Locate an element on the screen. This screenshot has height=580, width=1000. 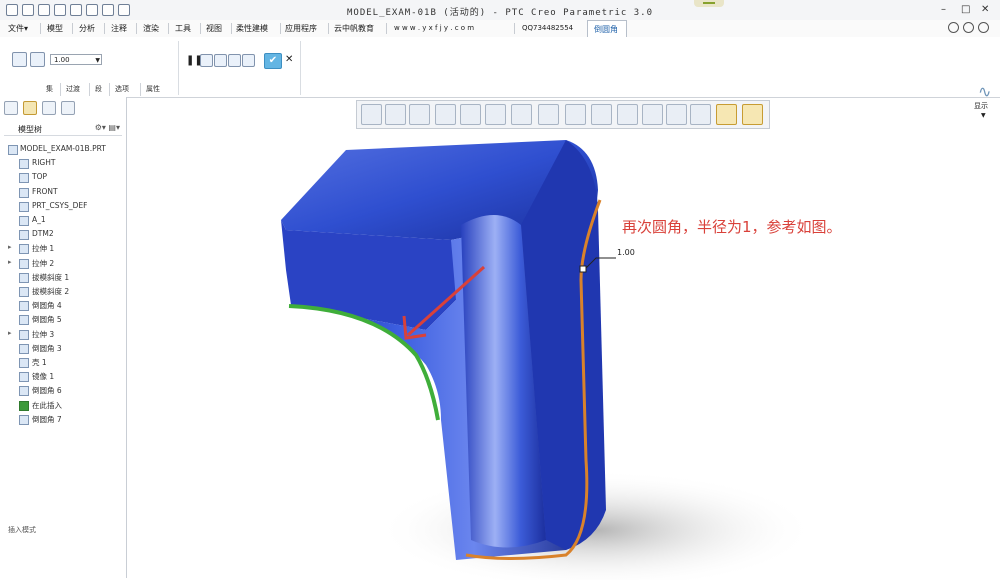
tree-item: 镜像 1 is located at coordinates (65, 376).